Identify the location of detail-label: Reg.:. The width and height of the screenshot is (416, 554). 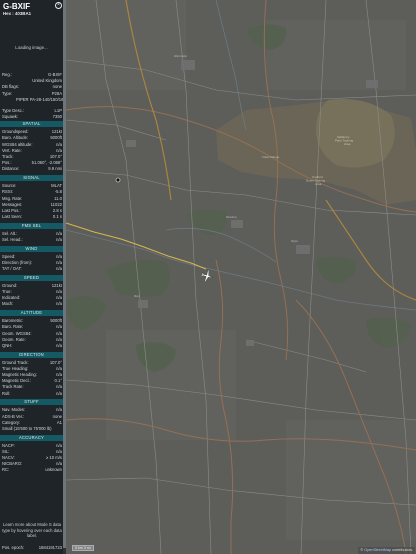
(7, 74).